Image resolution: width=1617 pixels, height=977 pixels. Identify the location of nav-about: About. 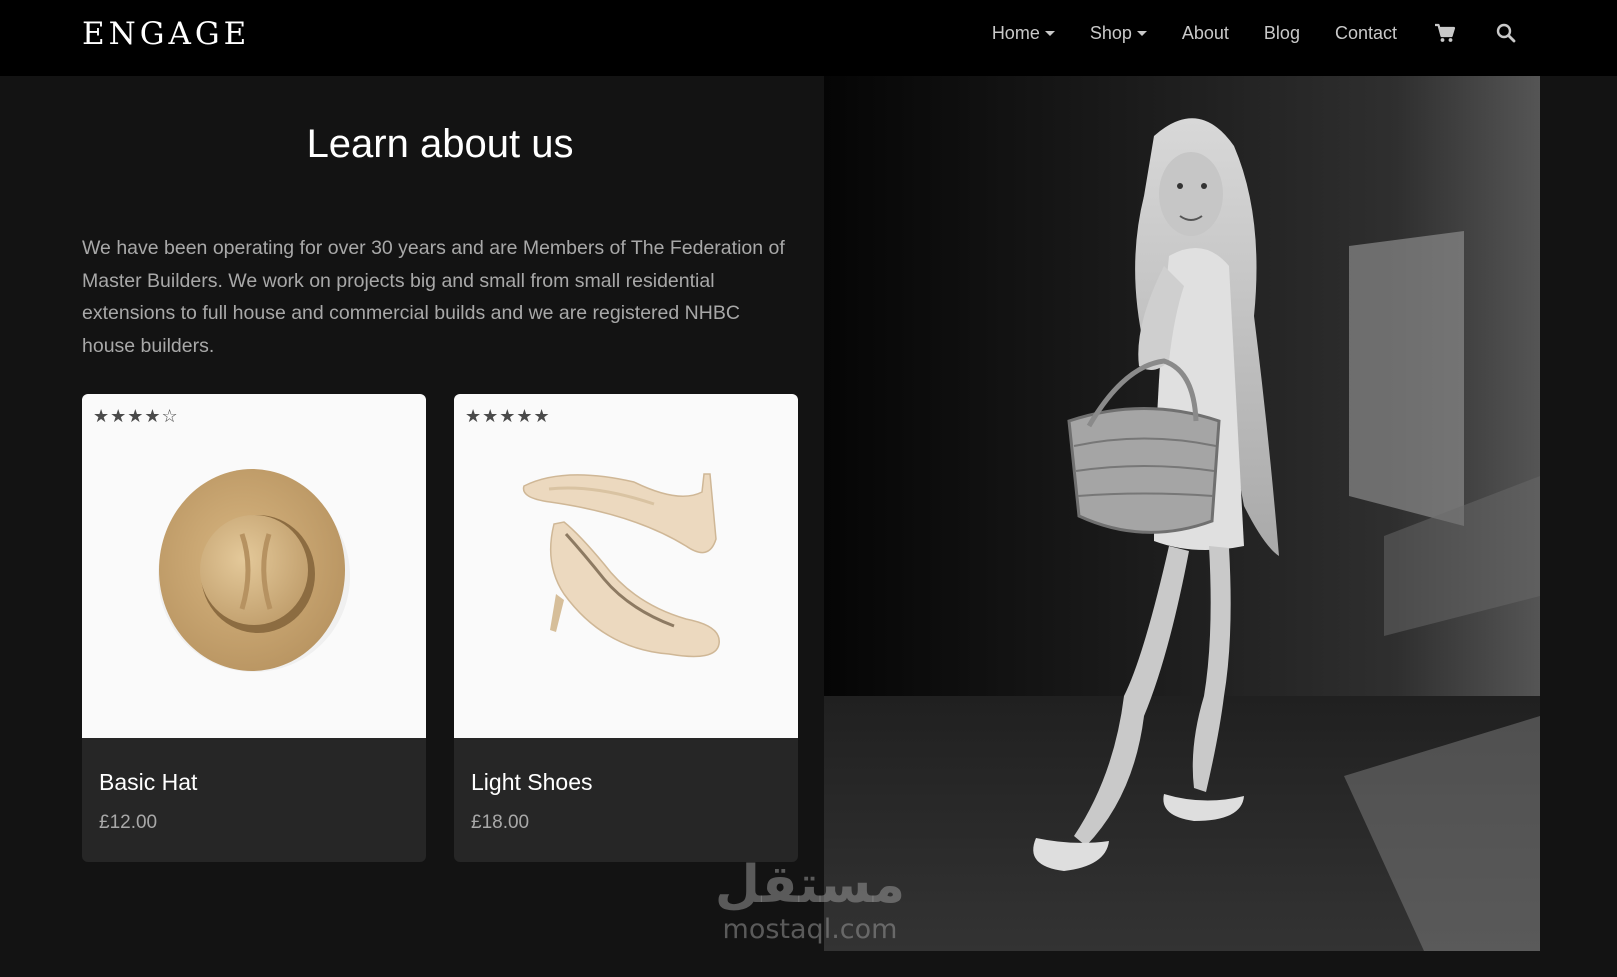
(1205, 33).